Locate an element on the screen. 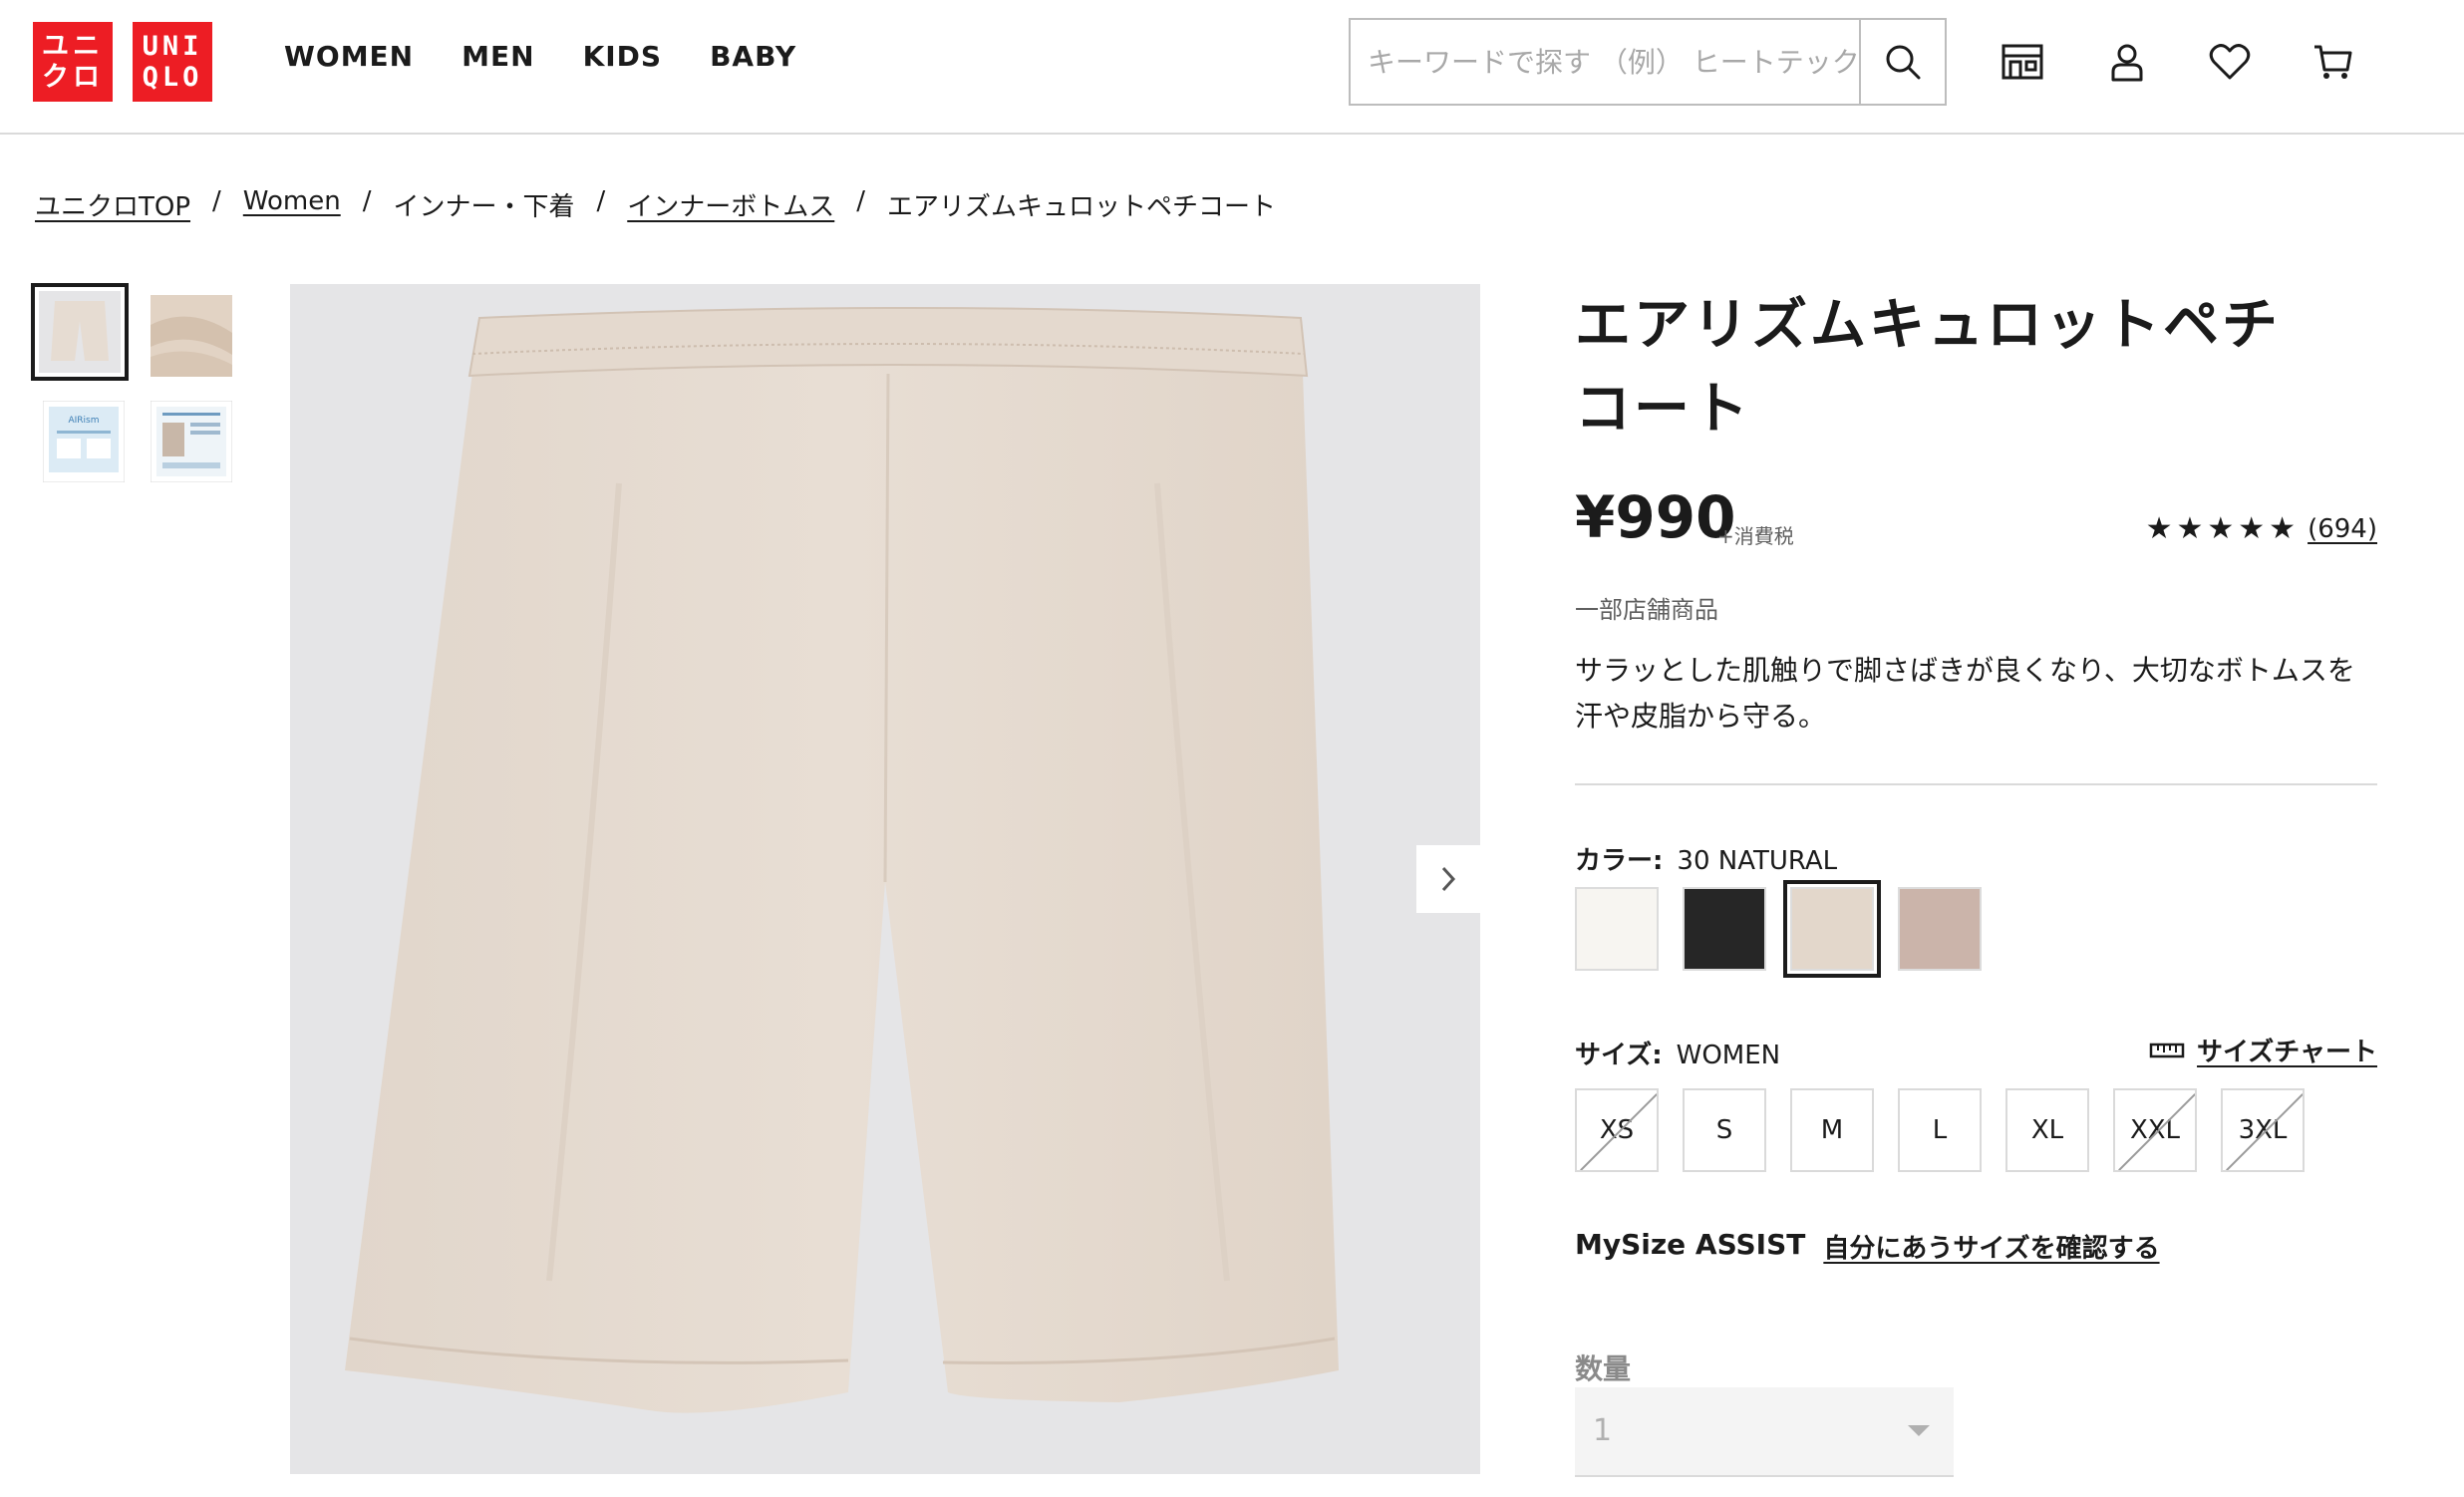  logo-text-line: クロ is located at coordinates (73, 77).